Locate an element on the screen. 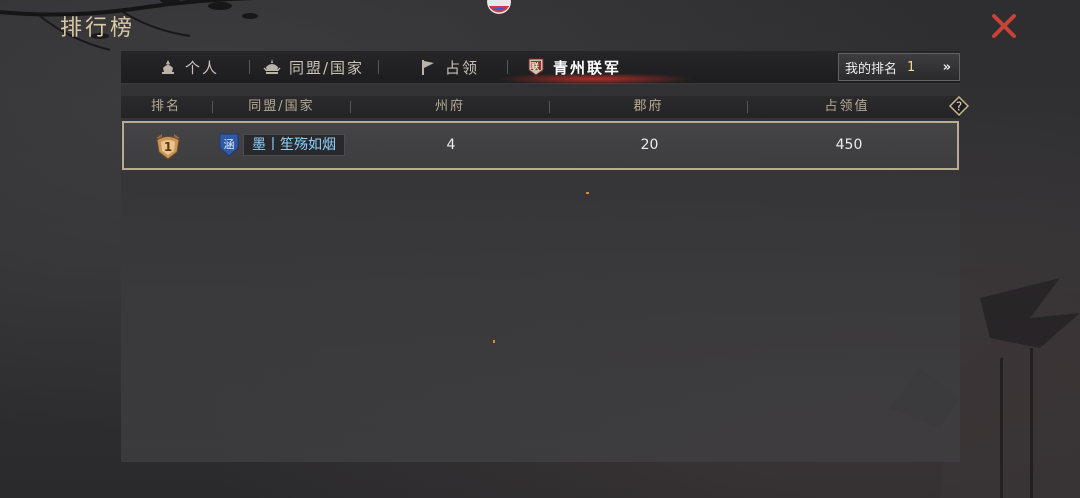 This screenshot has height=498, width=1080. tab-personal: 个人 is located at coordinates (189, 67).